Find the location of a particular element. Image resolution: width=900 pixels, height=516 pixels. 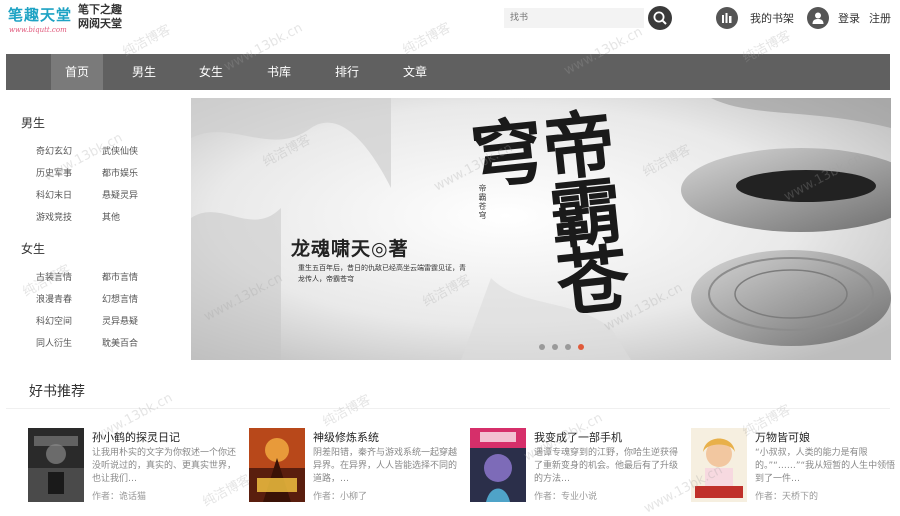

category-link: 浪漫青春 is located at coordinates (54, 298).